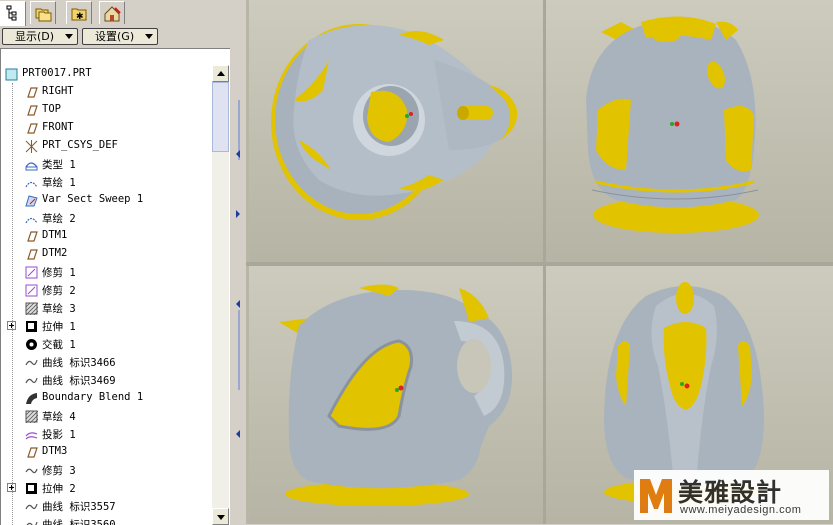 This screenshot has height=525, width=833. What do you see at coordinates (57, 73) in the screenshot?
I see `tree-root-label: PRT0017.PRT` at bounding box center [57, 73].